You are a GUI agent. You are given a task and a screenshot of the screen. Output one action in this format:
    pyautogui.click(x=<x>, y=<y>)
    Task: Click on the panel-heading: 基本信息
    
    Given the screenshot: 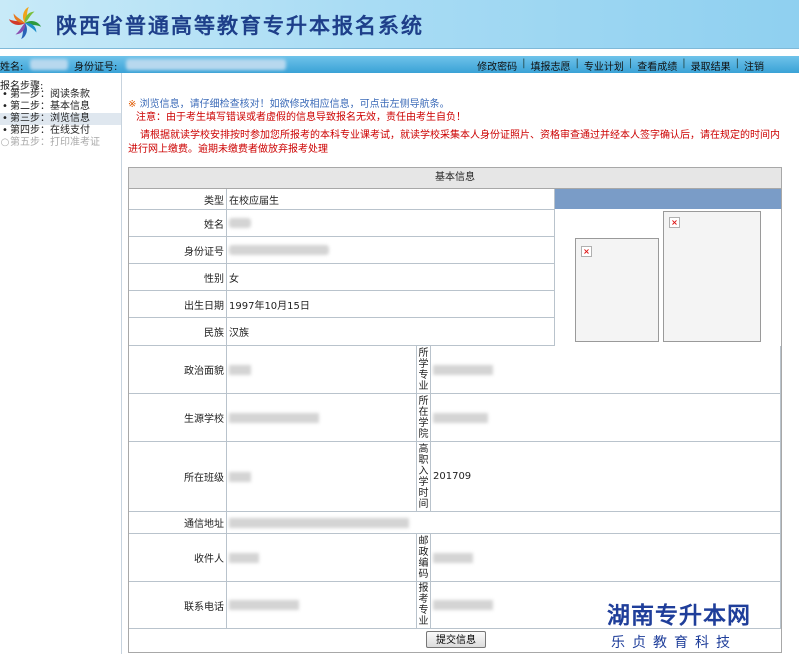 What is the action you would take?
    pyautogui.click(x=455, y=178)
    